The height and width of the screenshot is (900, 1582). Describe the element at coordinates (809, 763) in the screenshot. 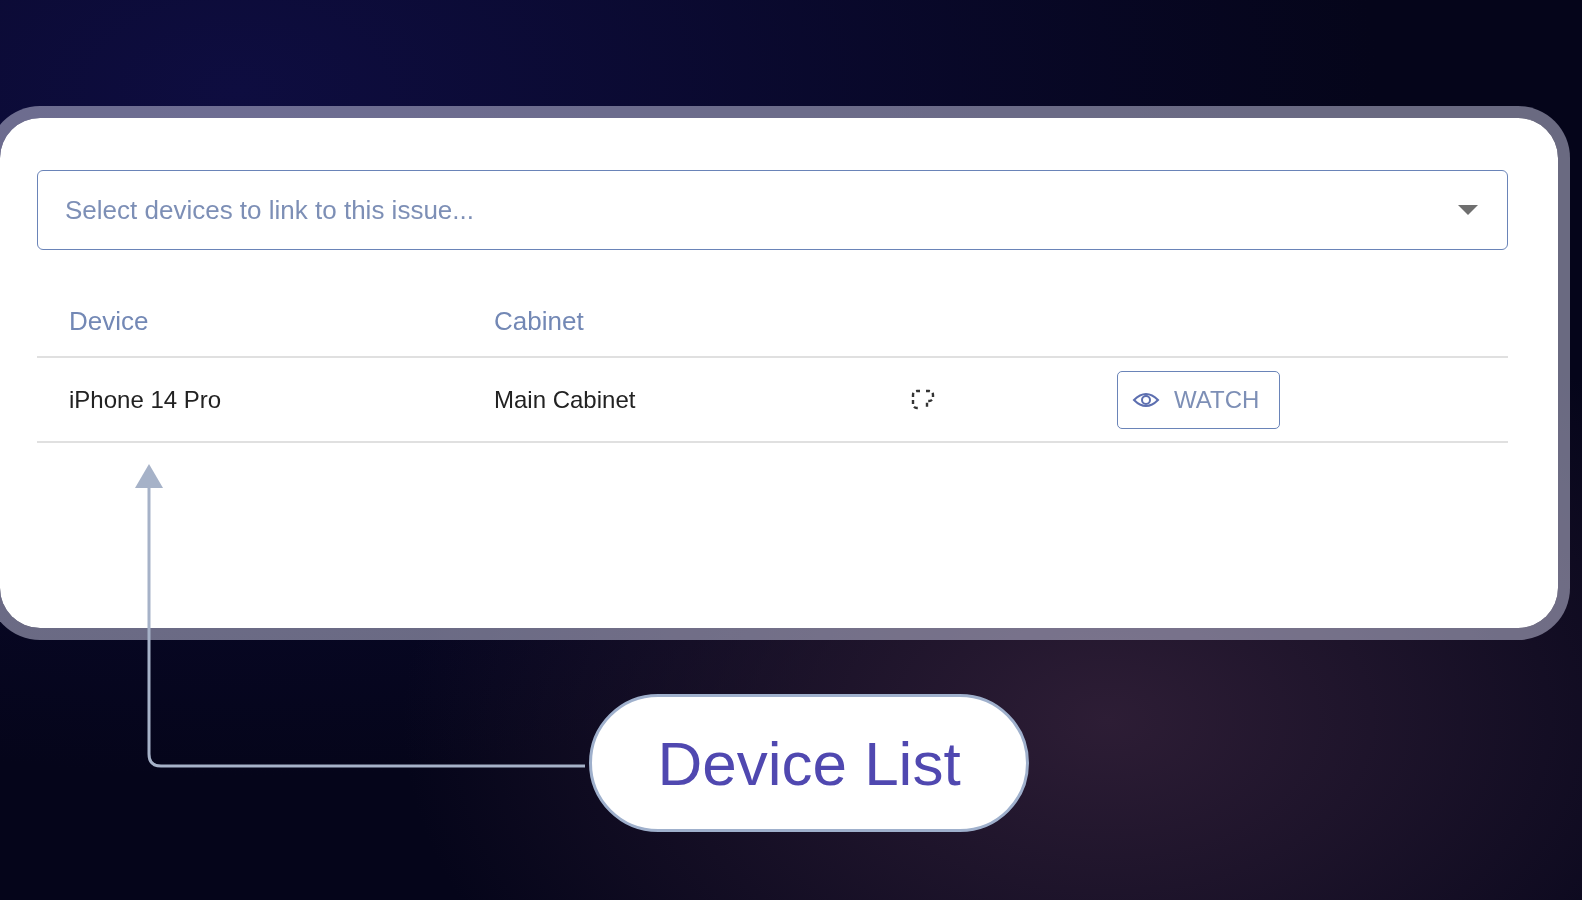

I see `callout-label: Device List` at that location.